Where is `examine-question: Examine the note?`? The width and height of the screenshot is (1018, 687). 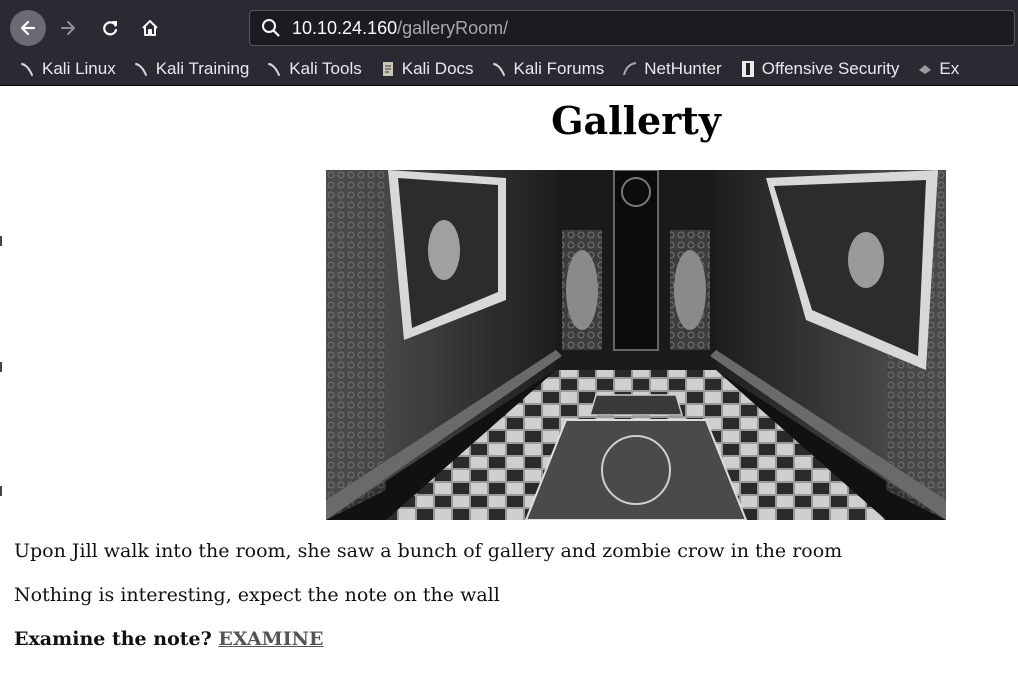 examine-question: Examine the note? is located at coordinates (113, 639).